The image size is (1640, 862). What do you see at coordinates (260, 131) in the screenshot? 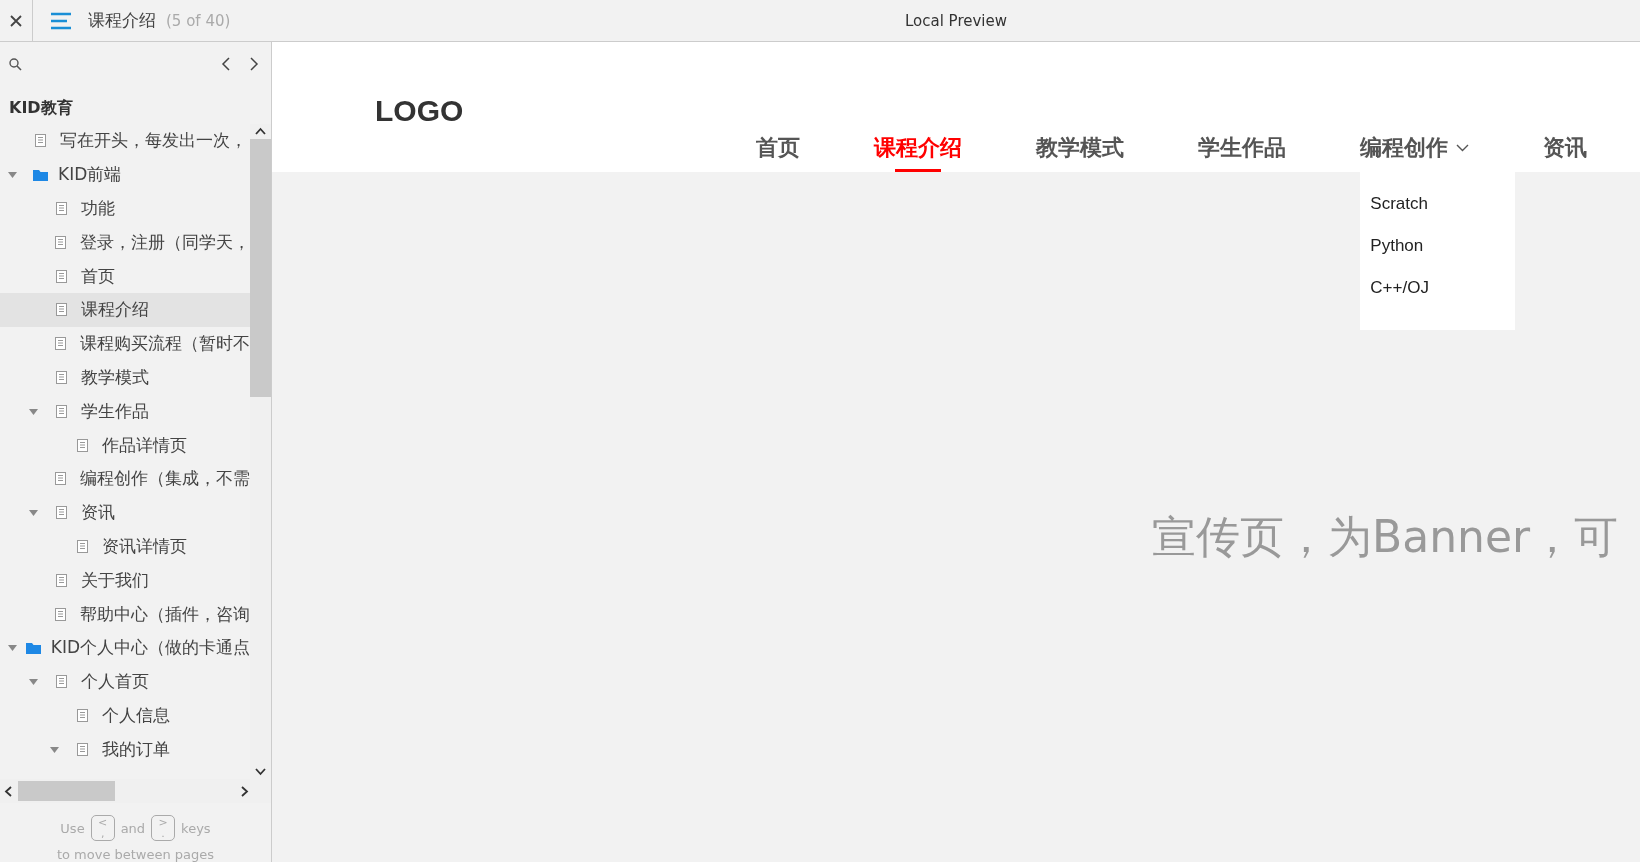
I see `scroll-up-icon` at bounding box center [260, 131].